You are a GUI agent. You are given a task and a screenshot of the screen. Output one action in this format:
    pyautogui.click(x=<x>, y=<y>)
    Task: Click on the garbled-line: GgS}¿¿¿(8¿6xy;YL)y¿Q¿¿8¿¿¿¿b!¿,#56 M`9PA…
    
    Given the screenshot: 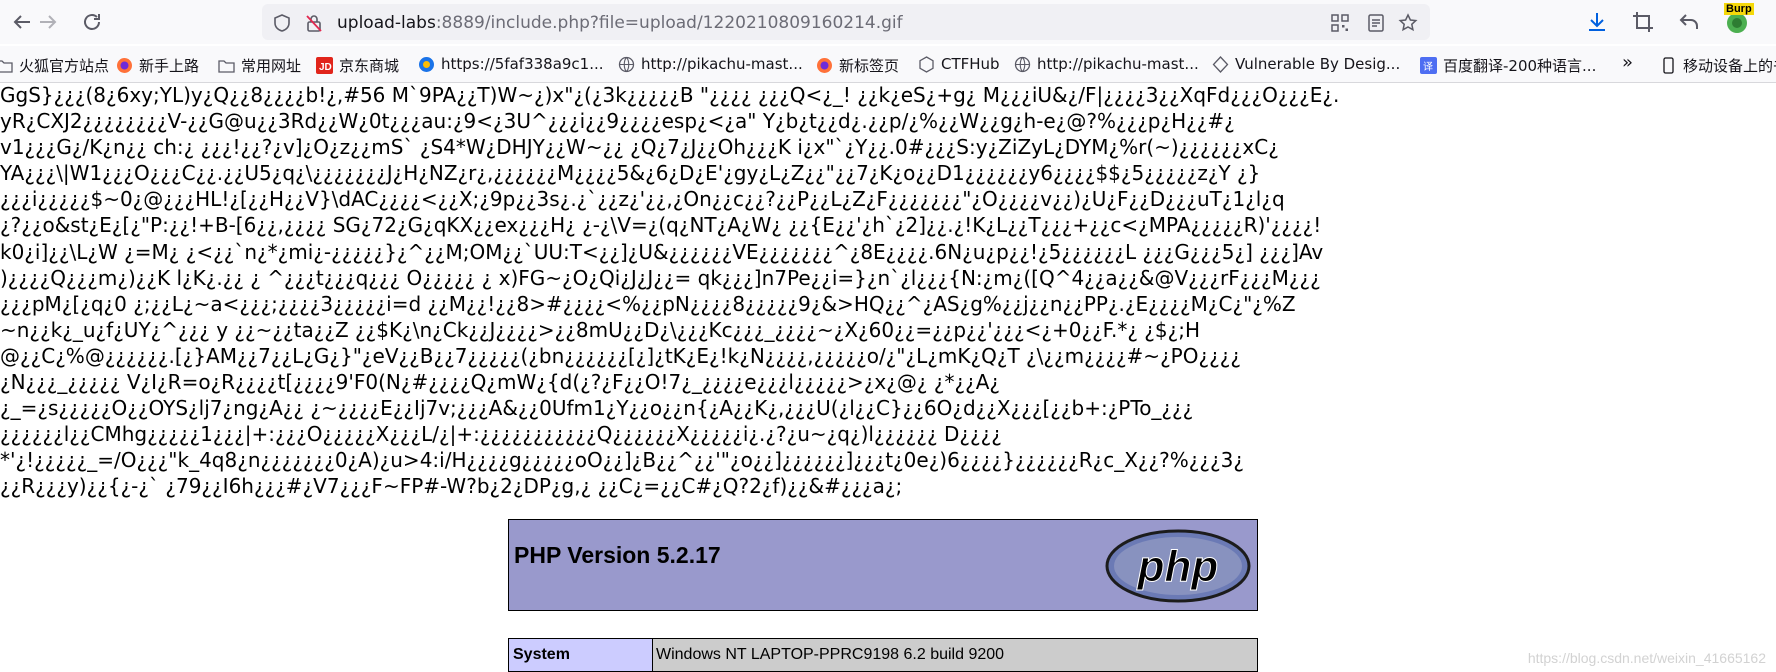 What is the action you would take?
    pyautogui.click(x=670, y=95)
    